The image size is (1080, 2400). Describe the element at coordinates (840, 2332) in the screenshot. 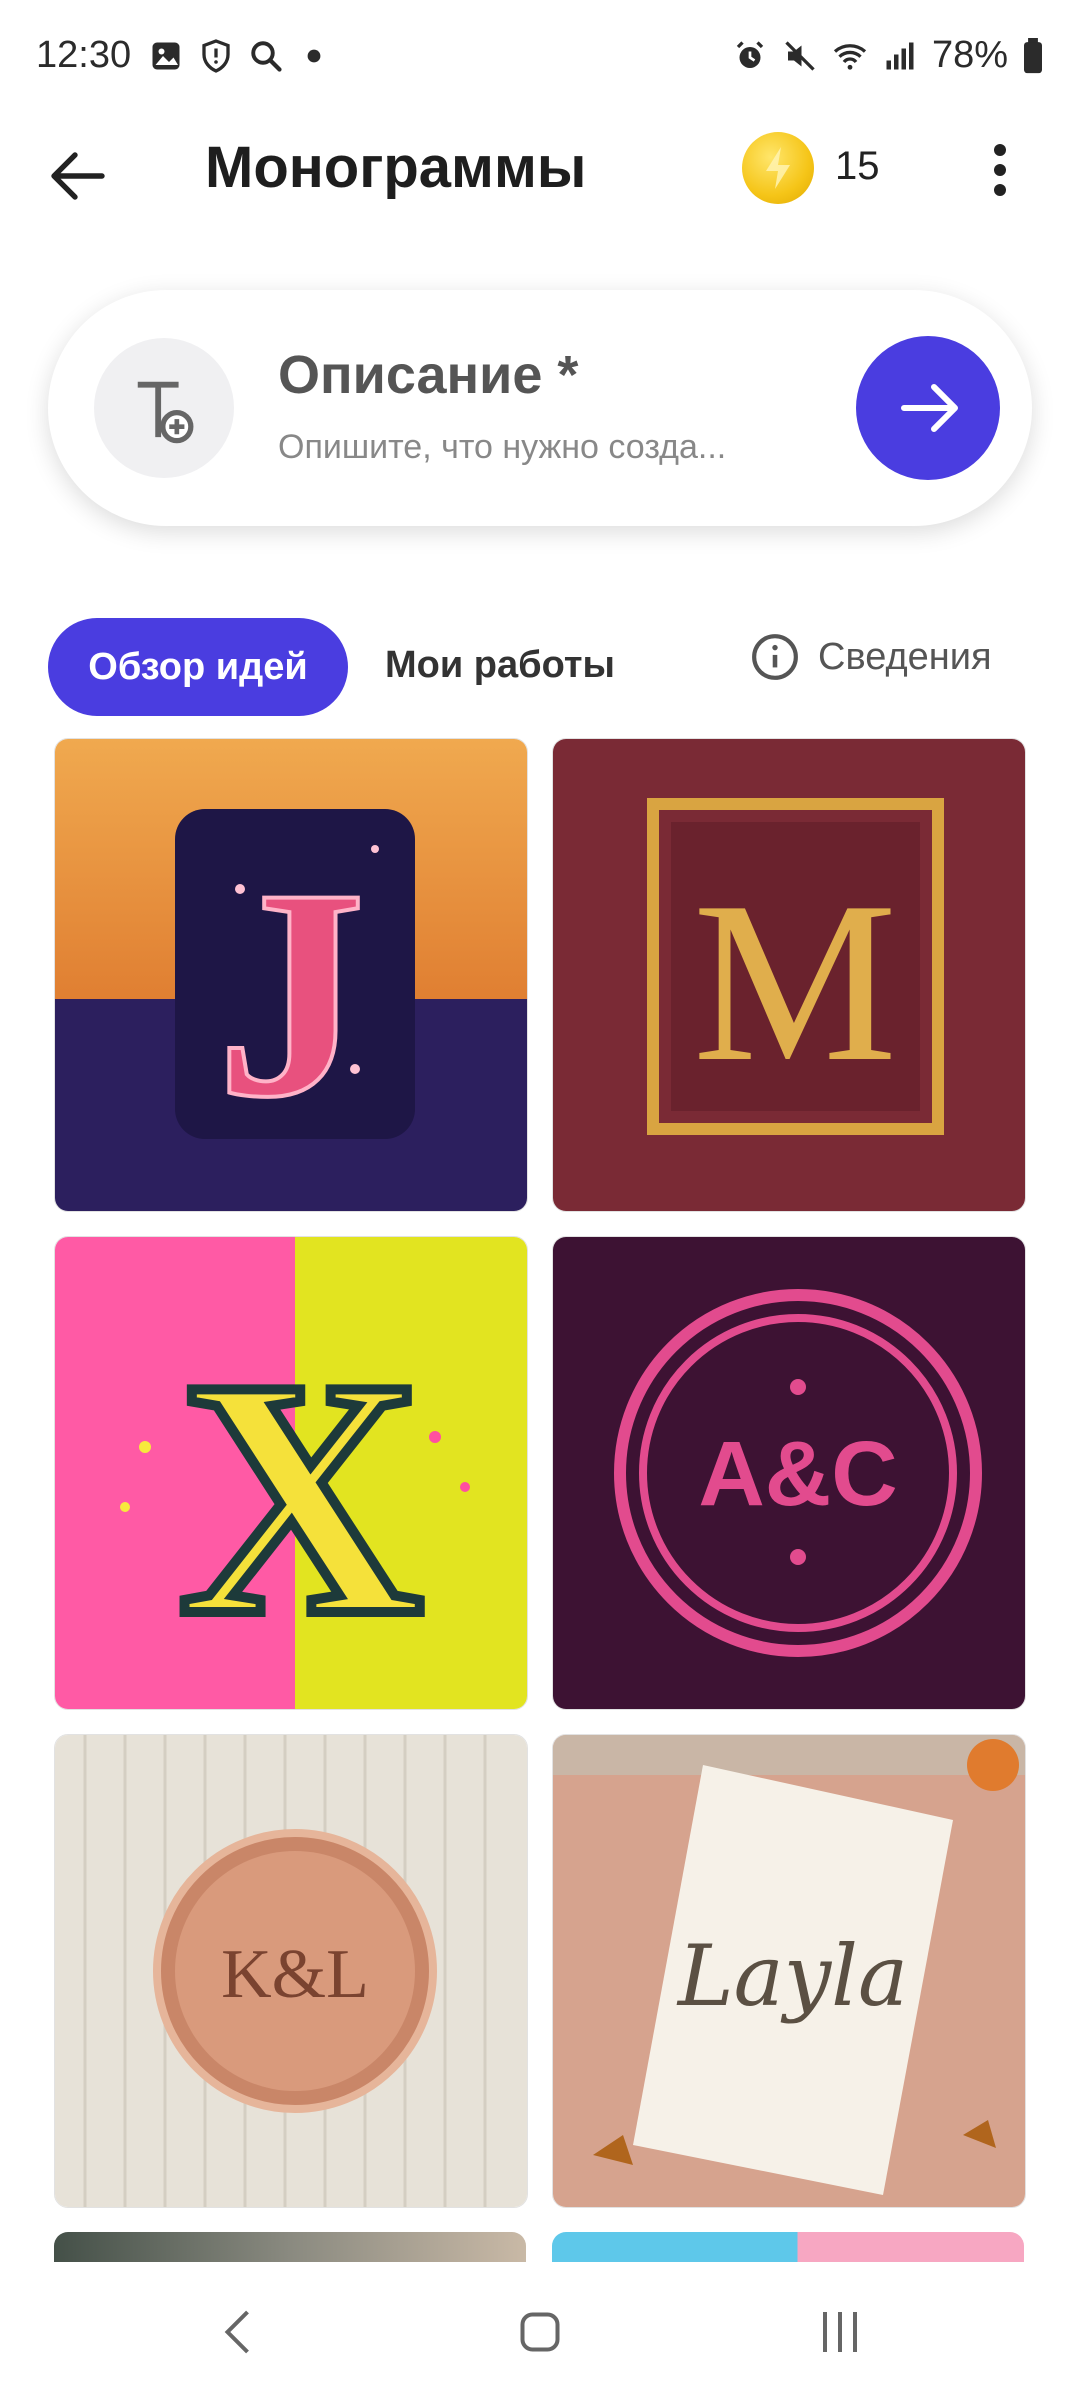

I see `nav-recents-icon` at that location.